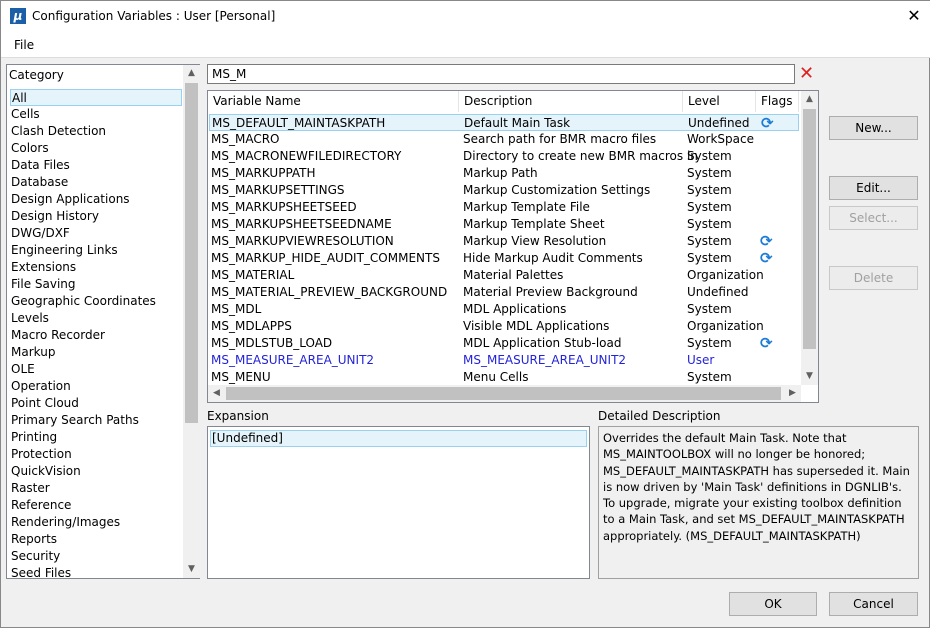 This screenshot has height=628, width=930. What do you see at coordinates (96, 420) in the screenshot?
I see `category-item: Primary Search Paths` at bounding box center [96, 420].